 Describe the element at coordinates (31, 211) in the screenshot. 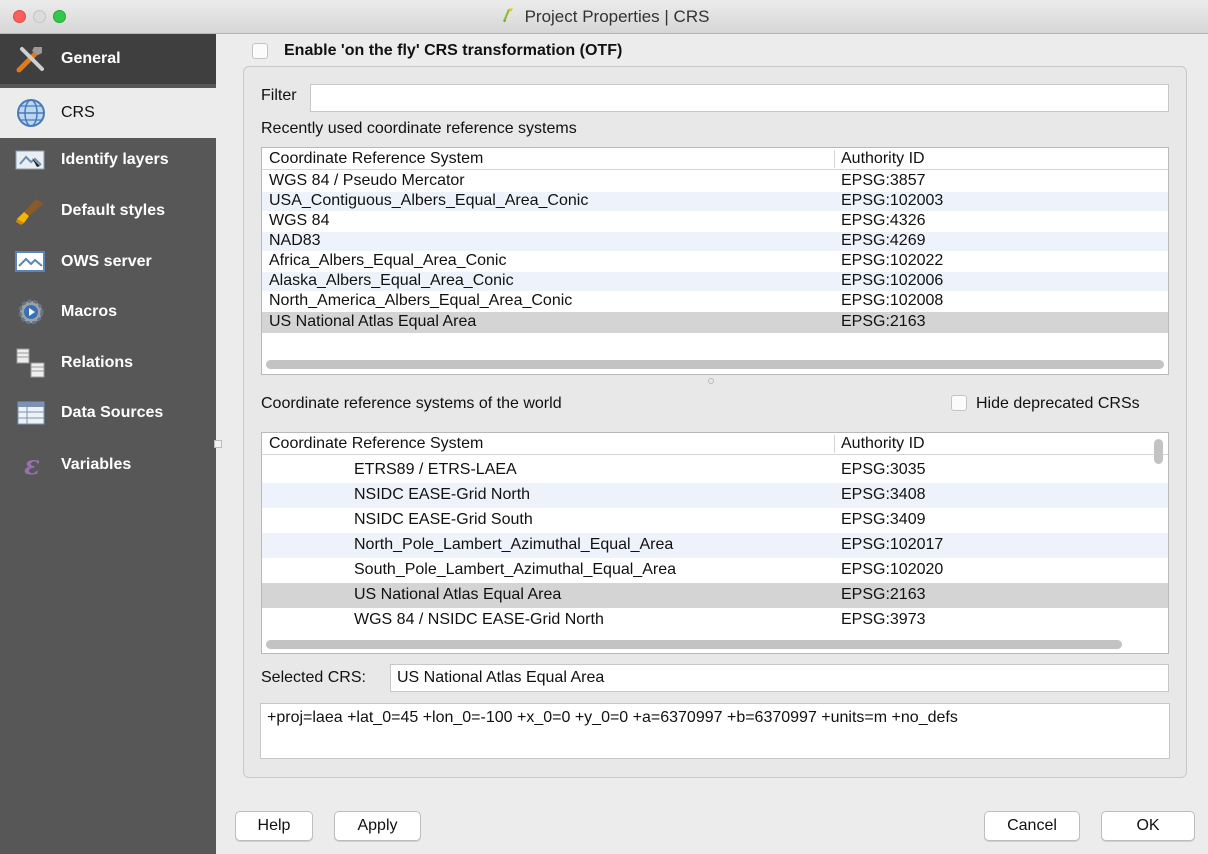

I see `brush-icon` at that location.